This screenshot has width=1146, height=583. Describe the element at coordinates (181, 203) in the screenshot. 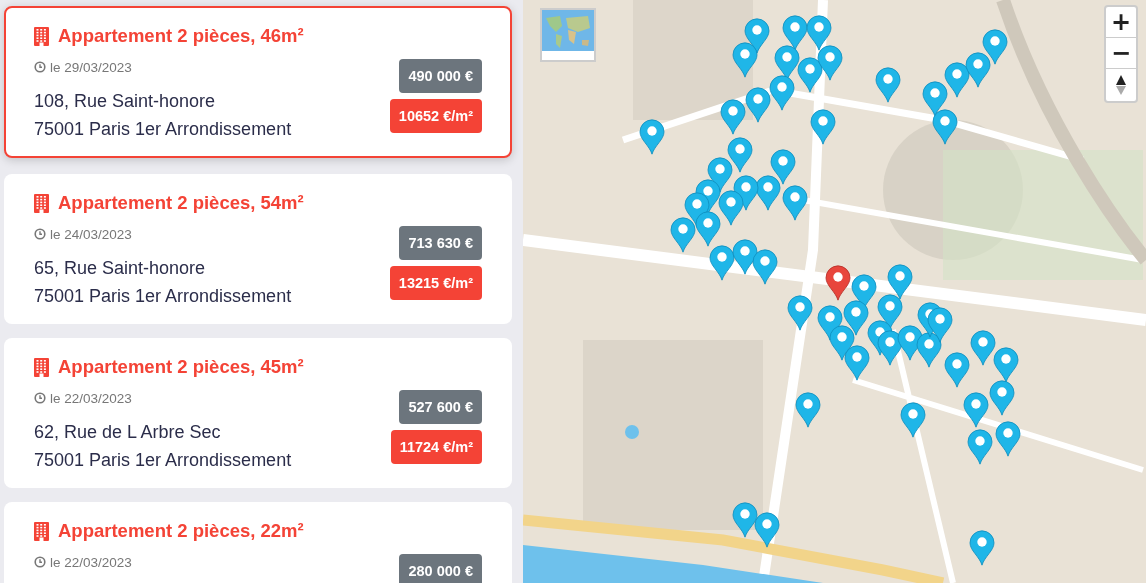

I see `listing-title: Appartement 2 pièces, 54m²` at that location.